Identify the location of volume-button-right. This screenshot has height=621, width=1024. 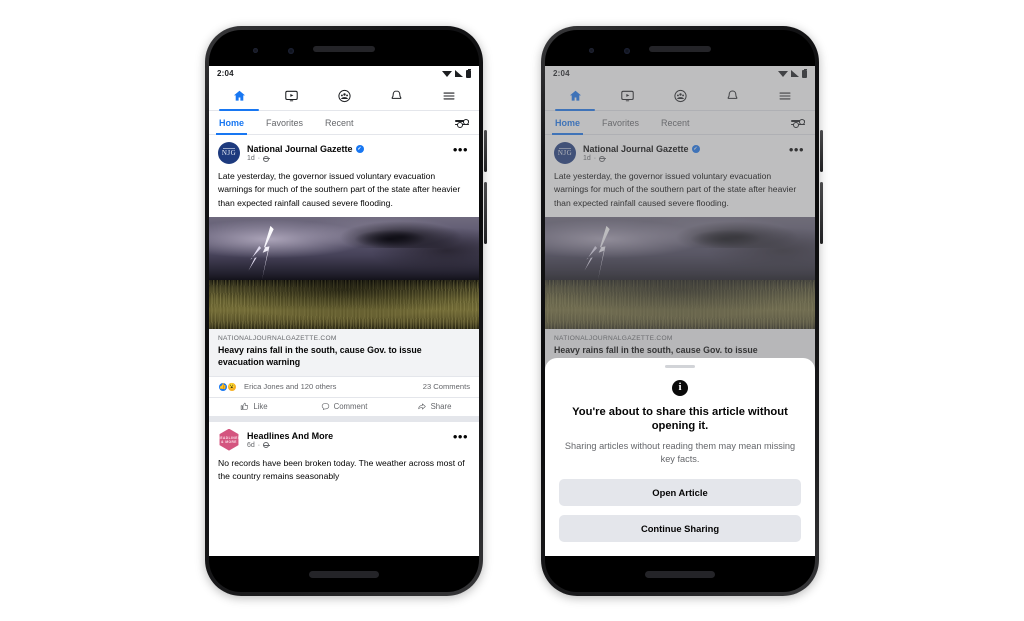
(821, 213).